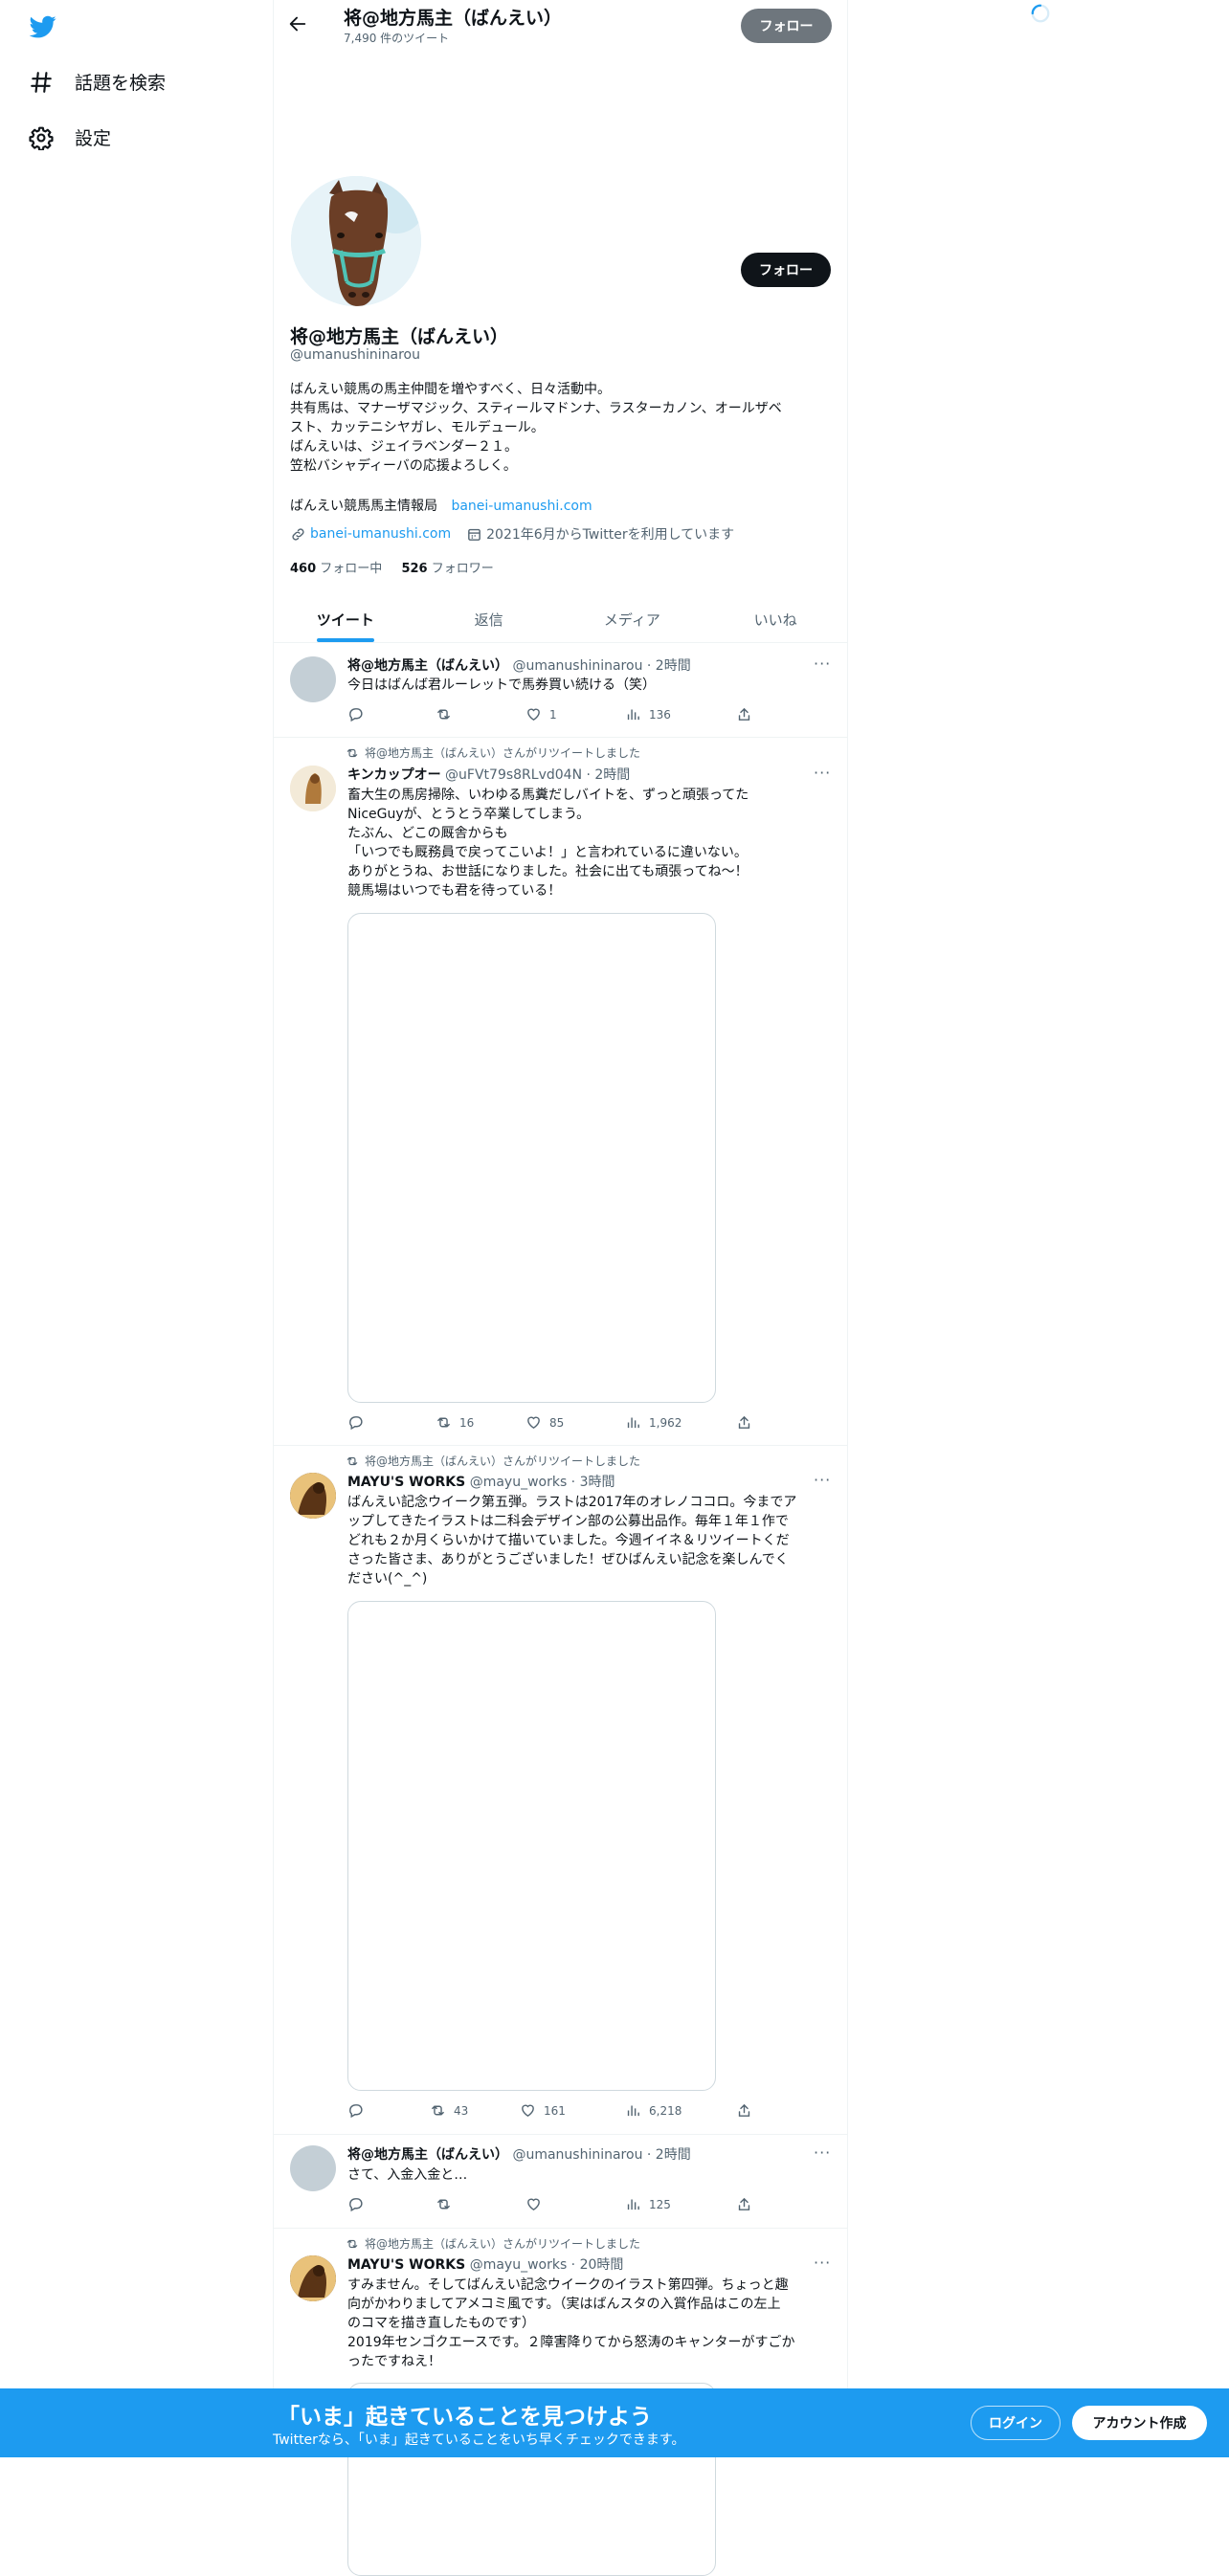  Describe the element at coordinates (336, 569) in the screenshot. I see `following-link: 460 フォロー中` at that location.